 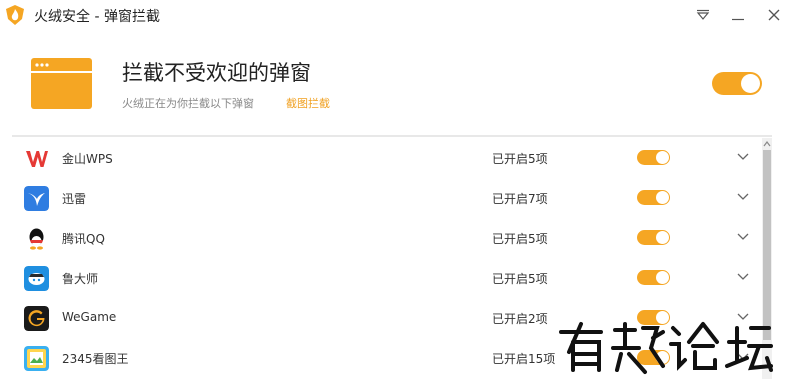 I want to click on app-name: 迅雷, so click(x=74, y=199).